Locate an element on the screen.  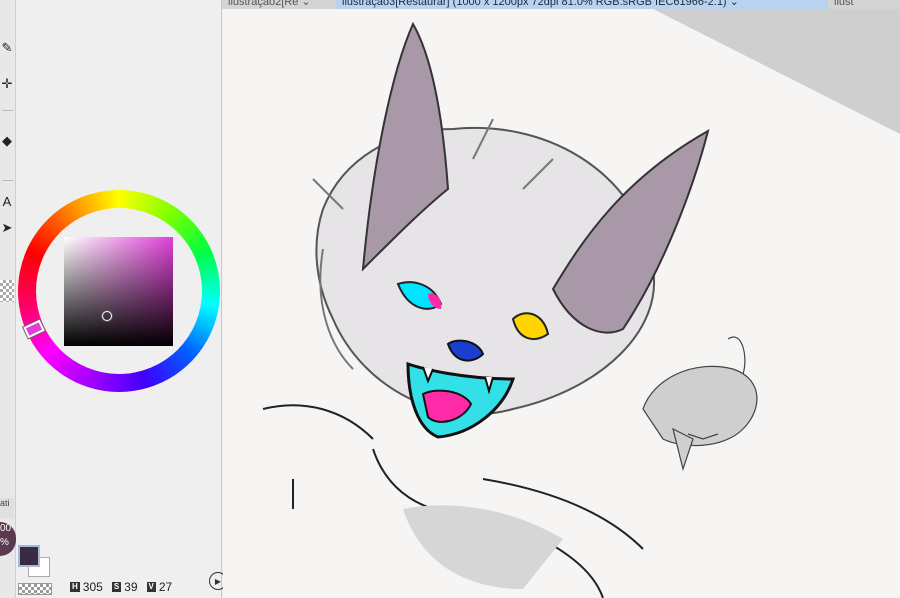
small-sketch is located at coordinates (700, 404).